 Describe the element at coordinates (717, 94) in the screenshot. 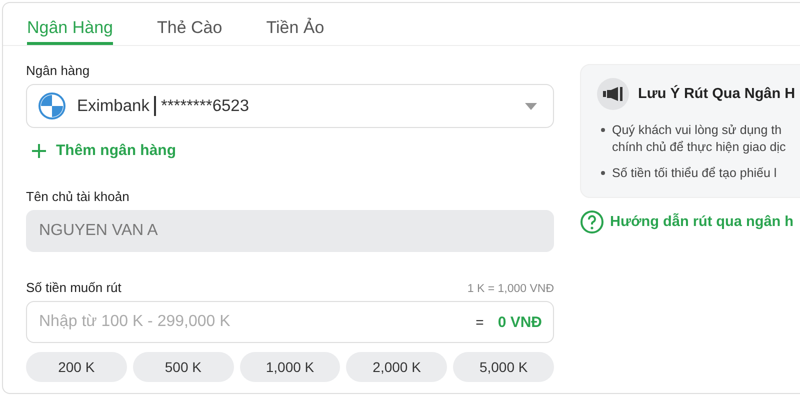

I see `notice-title: Lưu Ý Rút Qua Ngân H` at that location.